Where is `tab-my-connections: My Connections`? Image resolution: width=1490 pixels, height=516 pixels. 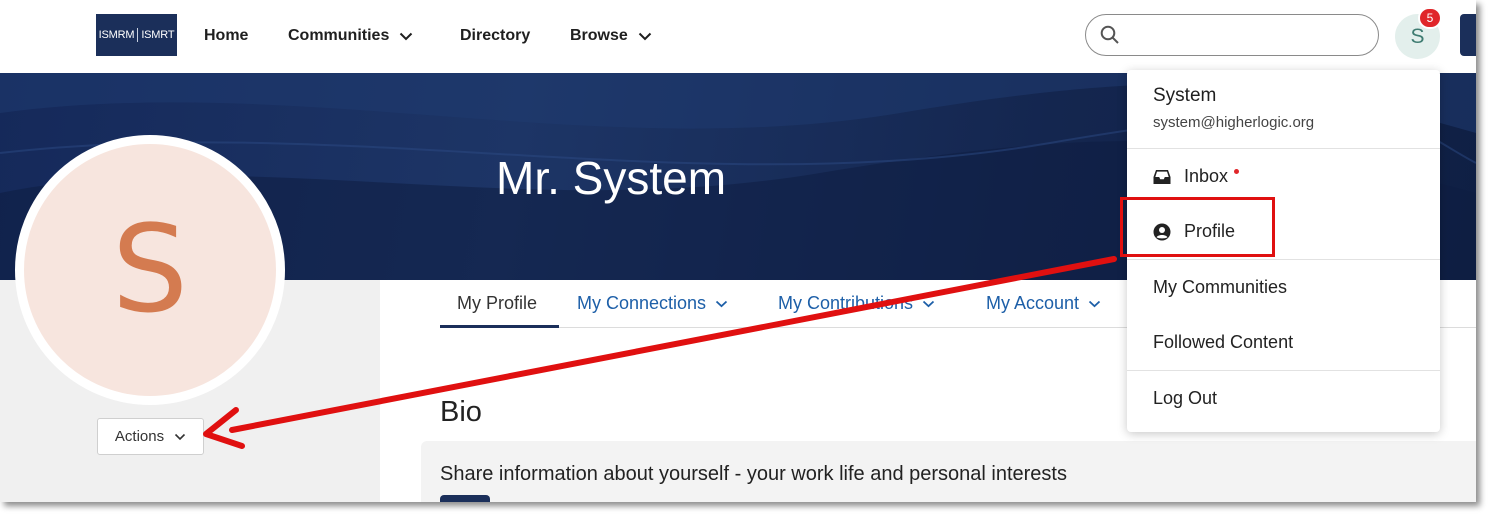
tab-my-connections: My Connections is located at coordinates (652, 303).